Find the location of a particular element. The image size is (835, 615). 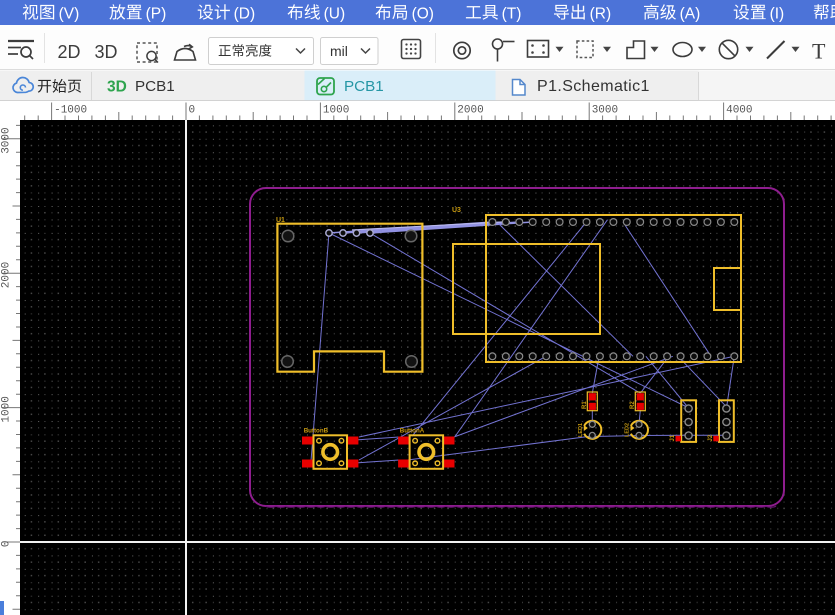

svg-text: J1 is located at coordinates (673, 437).